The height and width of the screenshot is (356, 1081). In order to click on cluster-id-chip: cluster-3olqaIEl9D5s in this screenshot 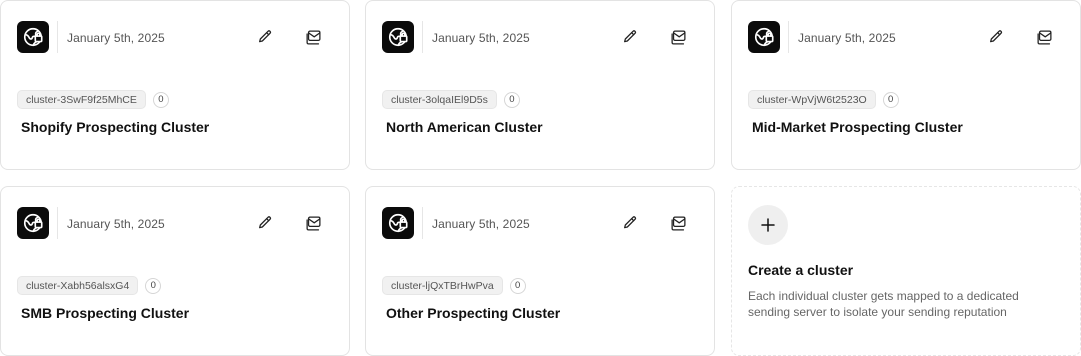, I will do `click(439, 99)`.